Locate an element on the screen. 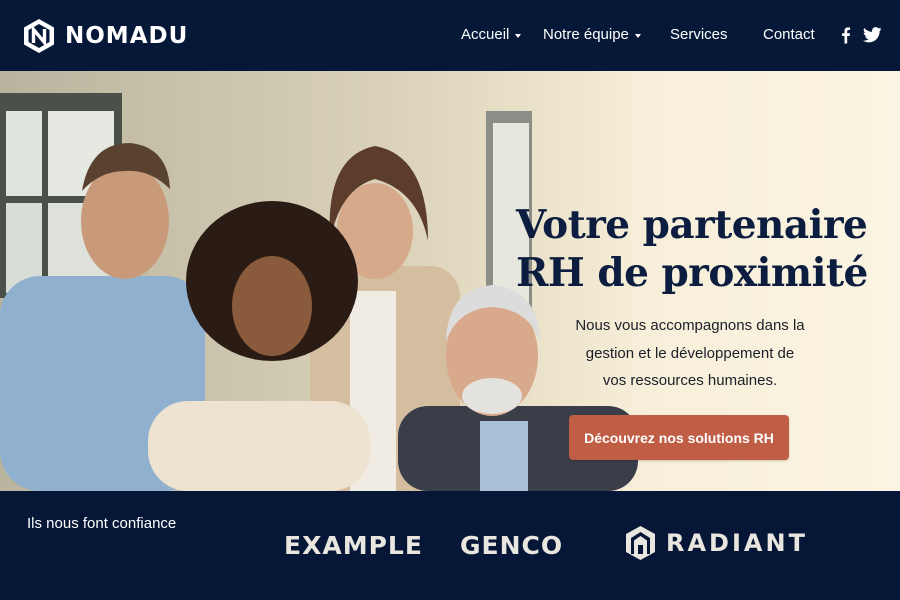 The height and width of the screenshot is (600, 900). hero-subtitle-line: gestion et le développement de is located at coordinates (690, 353).